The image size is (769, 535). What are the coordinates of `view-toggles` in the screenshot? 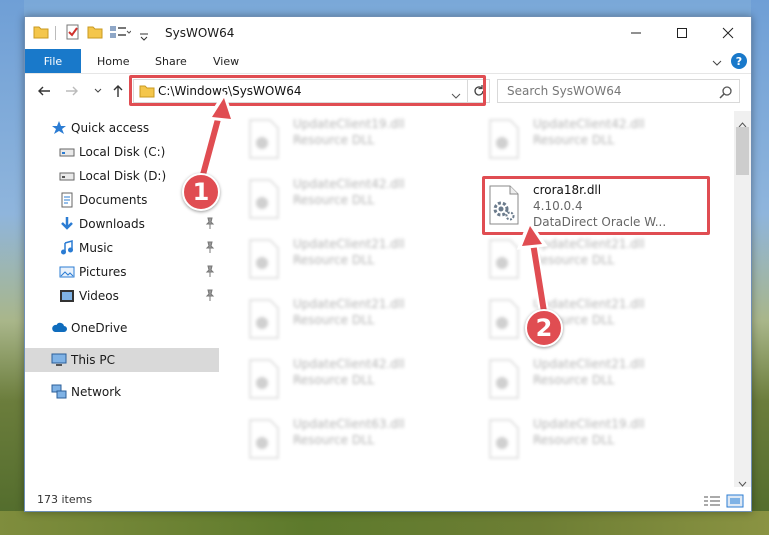 It's located at (724, 502).